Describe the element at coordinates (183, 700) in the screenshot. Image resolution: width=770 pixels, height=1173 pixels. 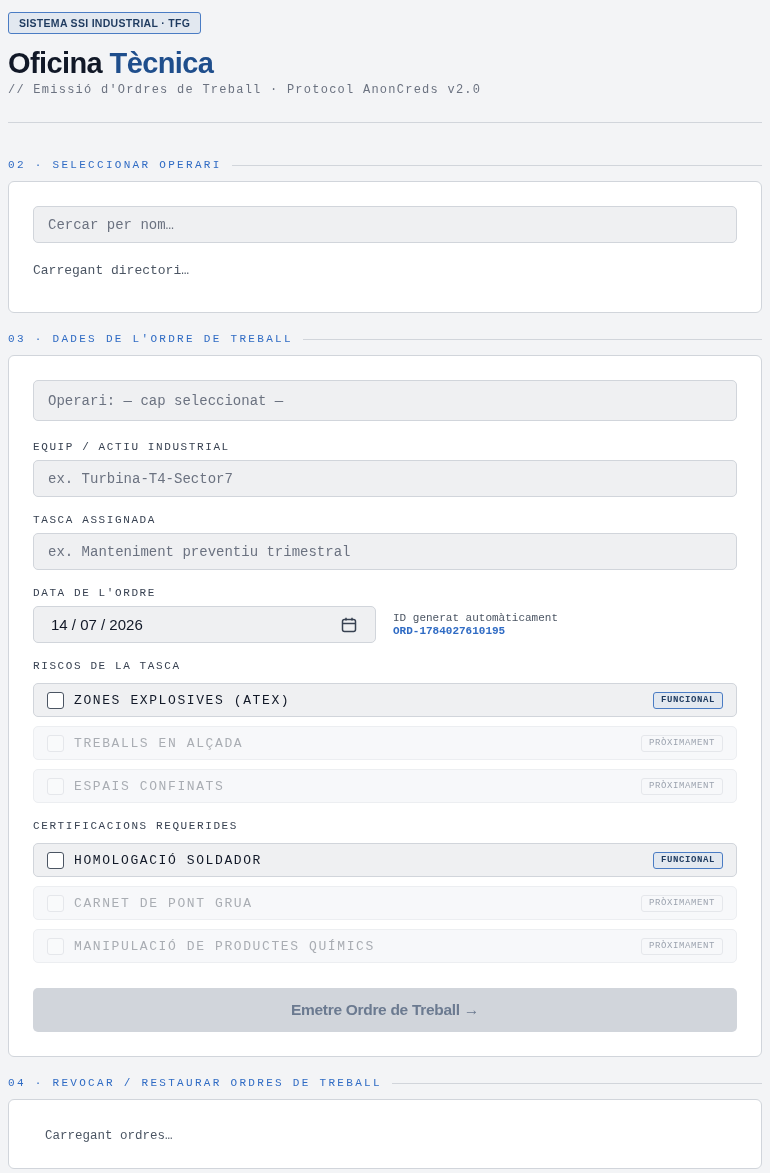
I see `option-label: ZONES EXPLOSIVES (ATEX)` at that location.